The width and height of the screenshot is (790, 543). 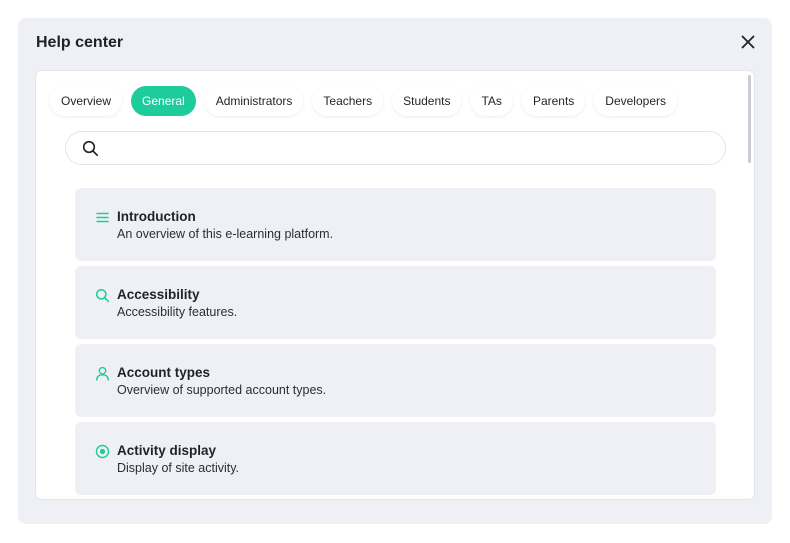 I want to click on tab-students: Students, so click(x=427, y=101).